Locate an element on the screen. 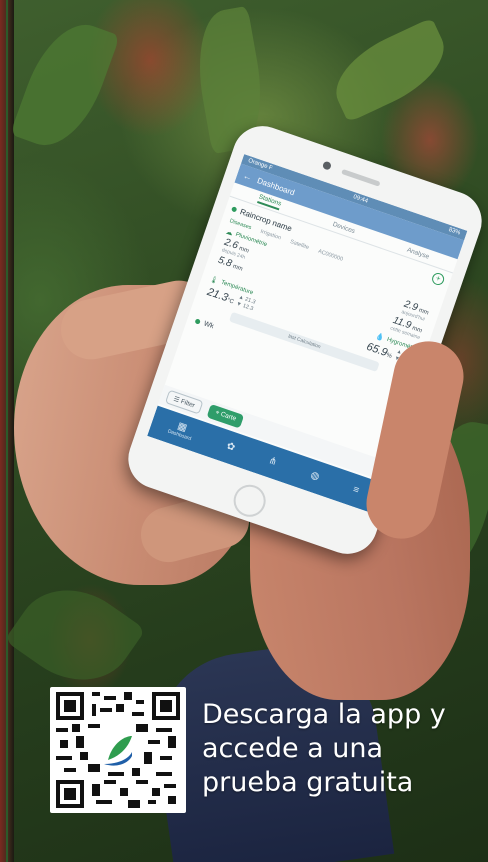  second-station-name: Wk is located at coordinates (208, 325).